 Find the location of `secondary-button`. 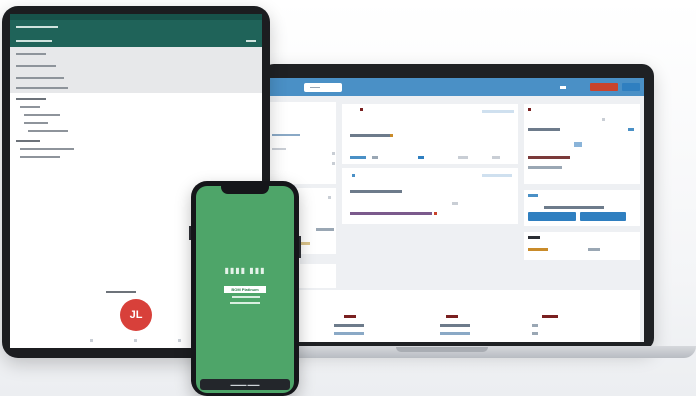

secondary-button is located at coordinates (603, 216).